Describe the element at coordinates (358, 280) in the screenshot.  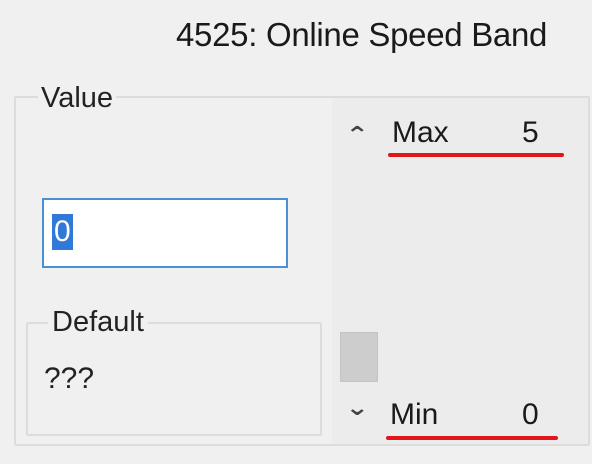
I see `slider-track` at that location.